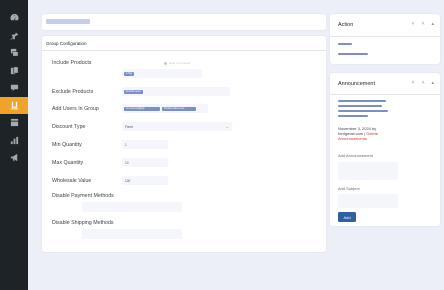 The image size is (444, 290). I want to click on add-users-tag-1: ct.ut.mo.pop@gm, so click(142, 108).